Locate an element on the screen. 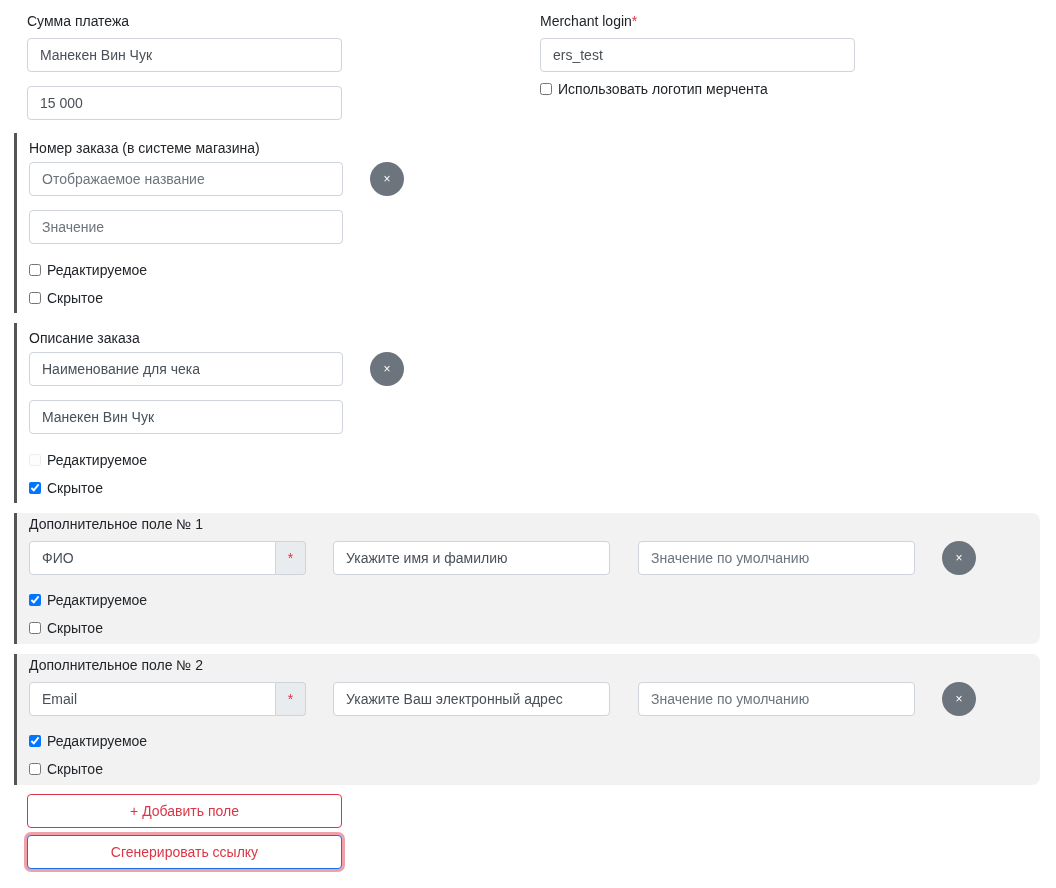  hint-field: Укажите имя и фамилию is located at coordinates (471, 558).